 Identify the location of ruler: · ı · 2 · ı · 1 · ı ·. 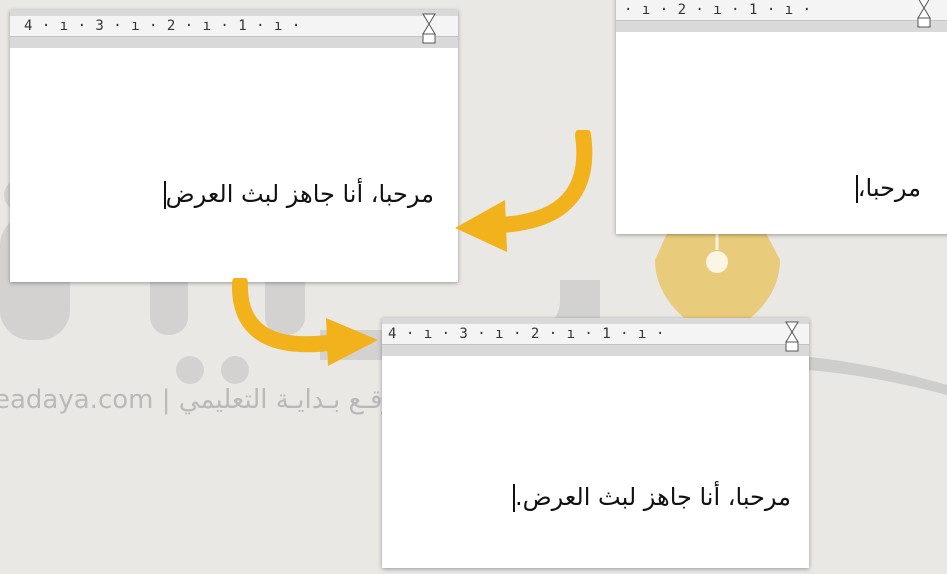
(781, 16).